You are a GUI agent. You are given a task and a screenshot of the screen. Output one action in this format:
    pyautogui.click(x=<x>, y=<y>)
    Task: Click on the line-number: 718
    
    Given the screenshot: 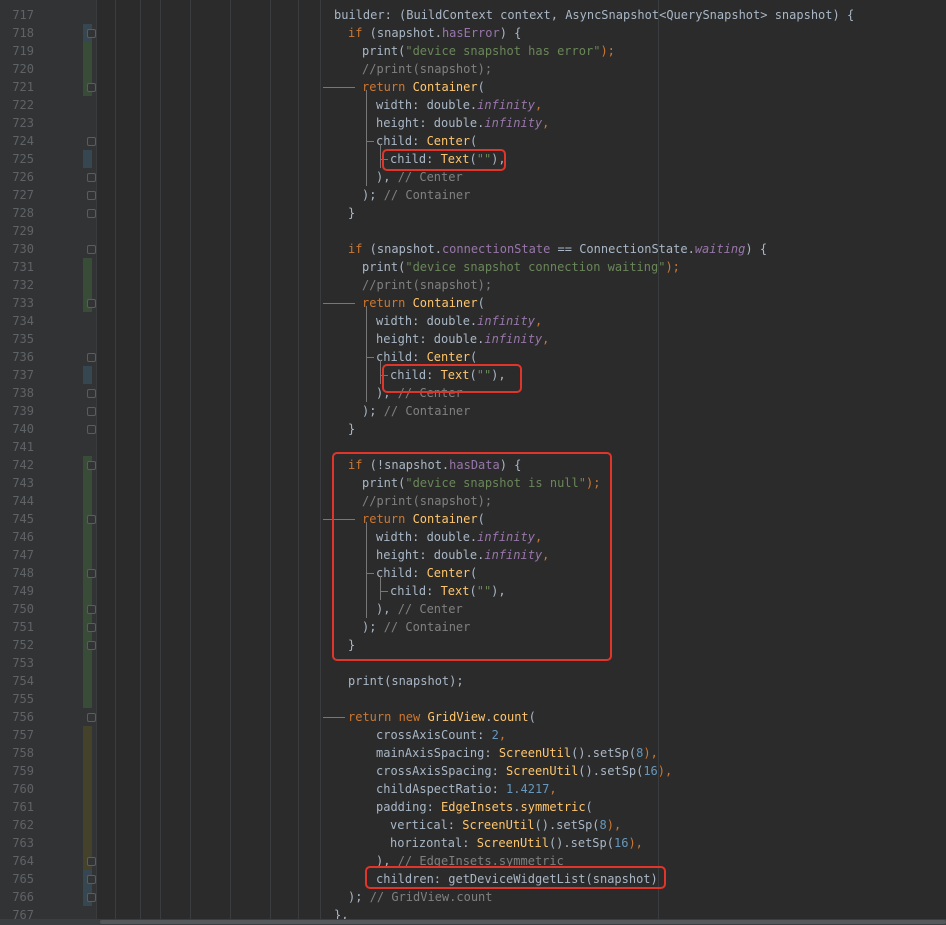 What is the action you would take?
    pyautogui.click(x=23, y=33)
    